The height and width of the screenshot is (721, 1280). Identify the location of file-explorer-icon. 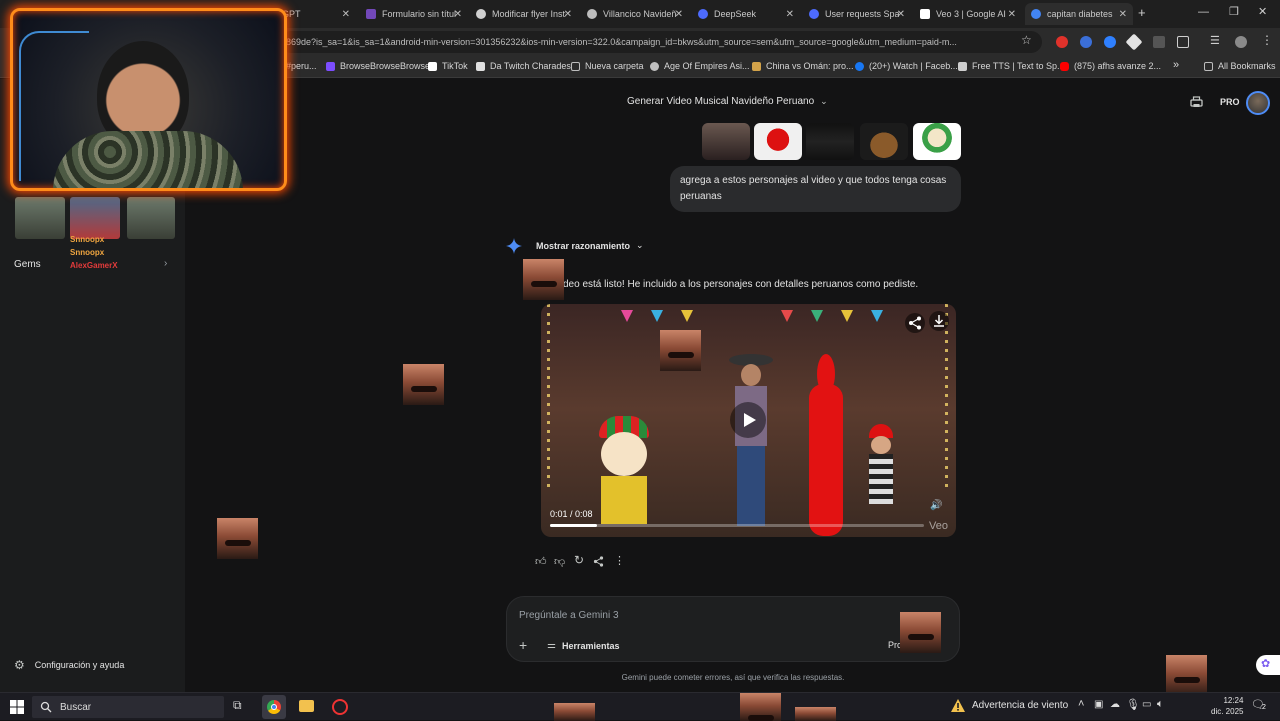
(306, 706).